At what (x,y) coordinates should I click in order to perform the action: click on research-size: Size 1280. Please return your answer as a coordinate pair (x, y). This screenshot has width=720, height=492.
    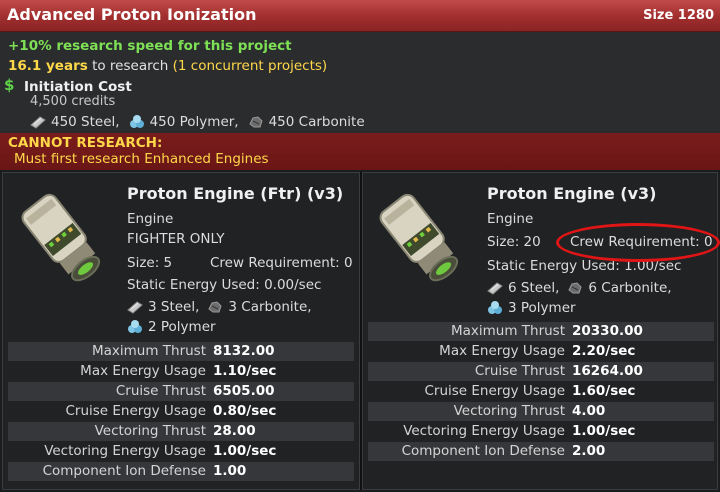
    Looking at the image, I should click on (678, 15).